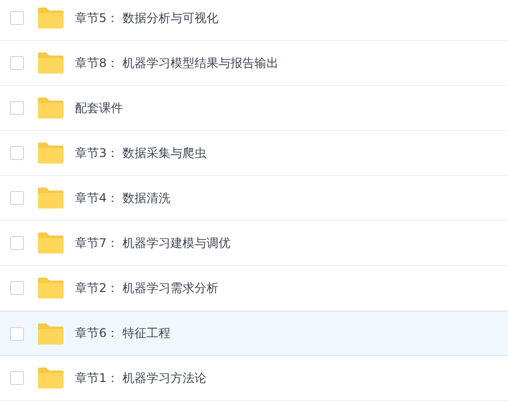 The image size is (508, 404). I want to click on folder-name: 章节5： 数据分析与可视化, so click(146, 18).